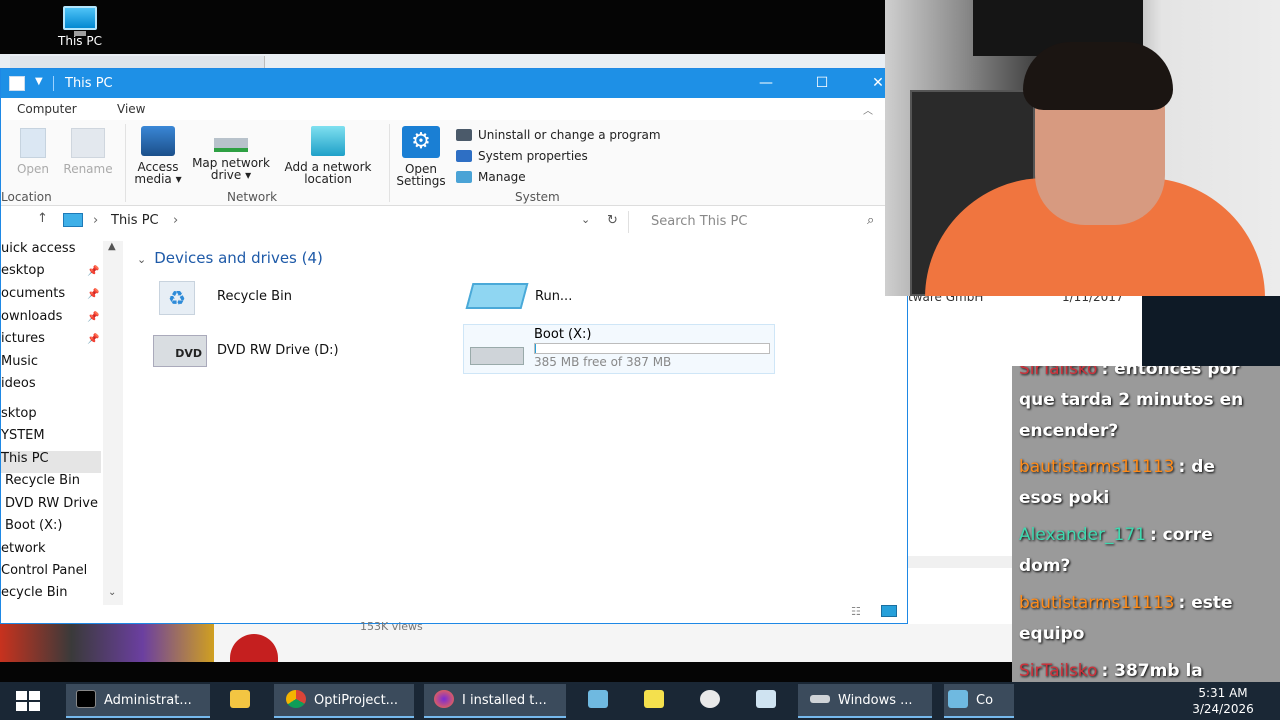 The image size is (1280, 720). I want to click on manage-link: Manage, so click(491, 177).